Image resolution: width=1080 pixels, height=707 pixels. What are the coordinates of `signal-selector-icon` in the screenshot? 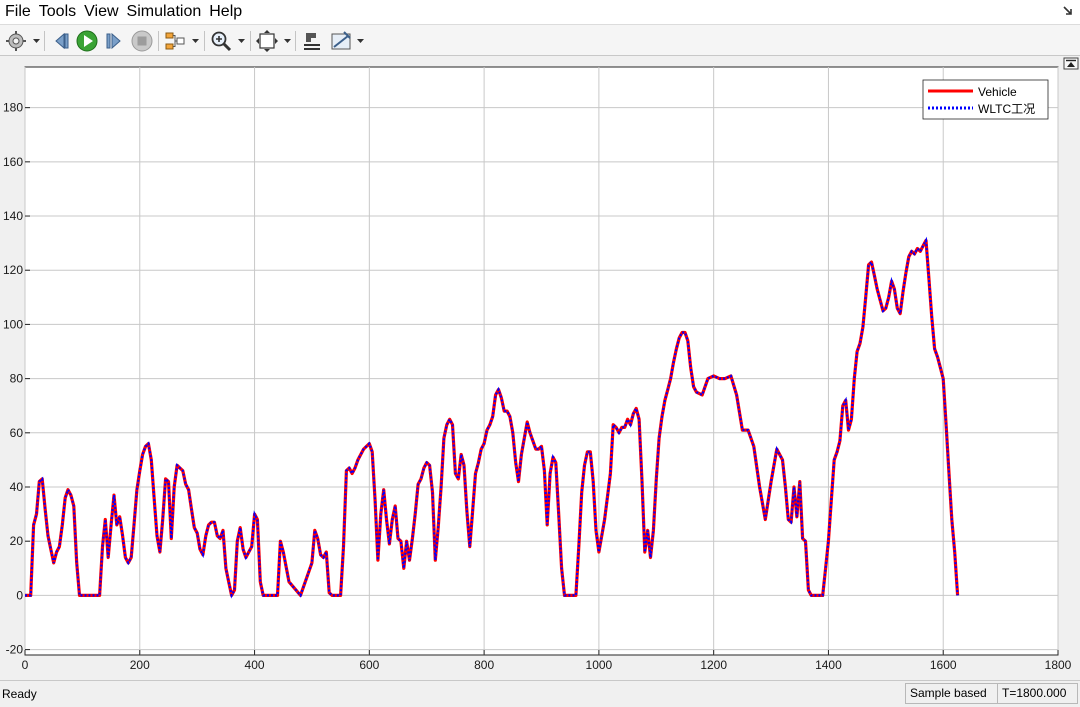 It's located at (175, 41).